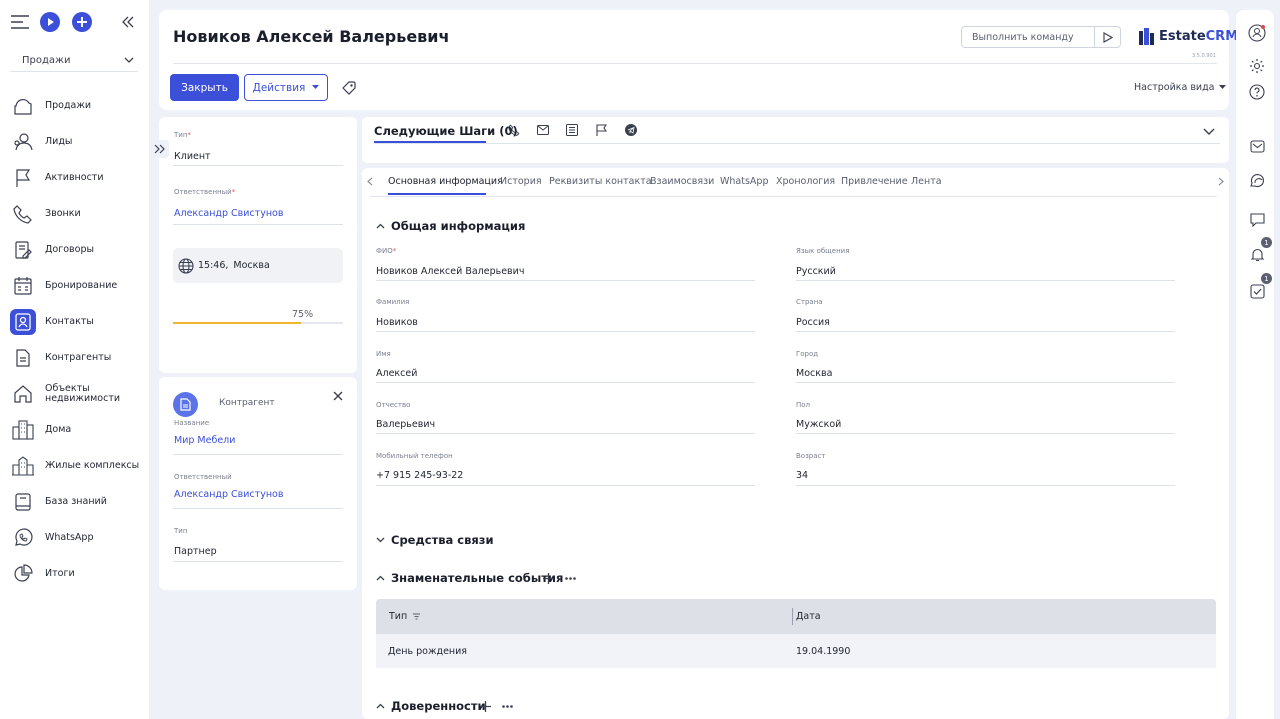 The height and width of the screenshot is (719, 1280). Describe the element at coordinates (1257, 182) in the screenshot. I see `chat-icon` at that location.